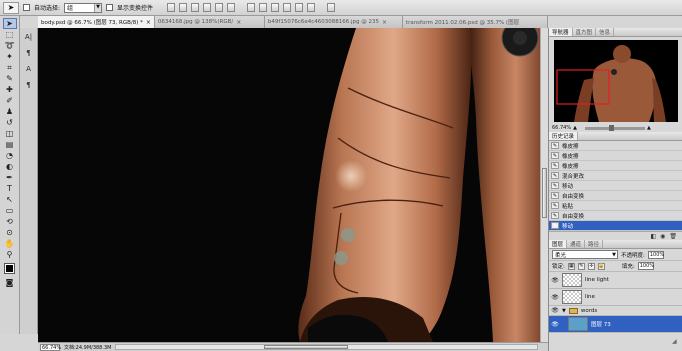  I want to click on fill-field: 100%, so click(645, 266).